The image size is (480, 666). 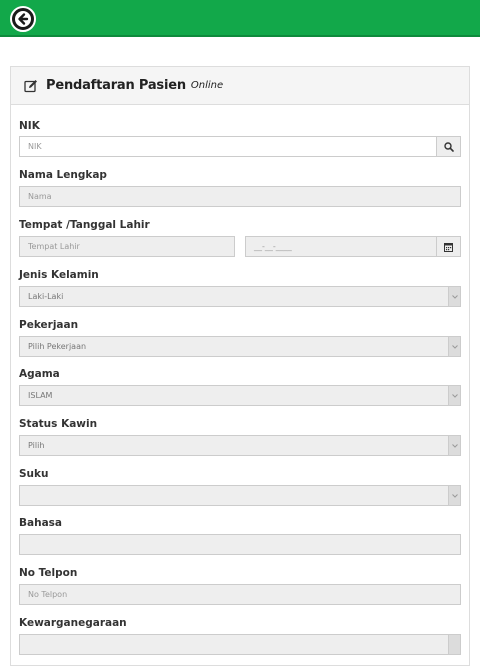 What do you see at coordinates (46, 296) in the screenshot?
I see `jenis-kelamin-value: Laki-Laki` at bounding box center [46, 296].